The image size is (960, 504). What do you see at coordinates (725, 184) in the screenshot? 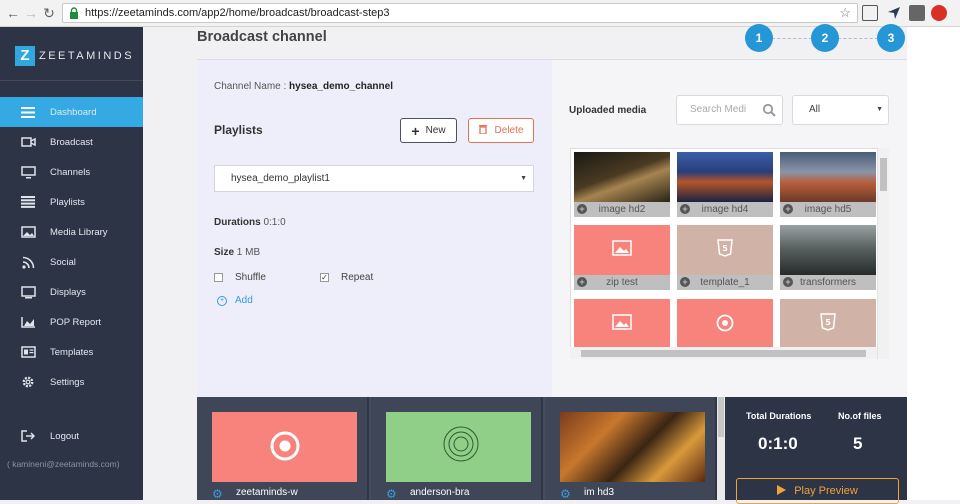
I see `media-tile: + image hd4` at bounding box center [725, 184].